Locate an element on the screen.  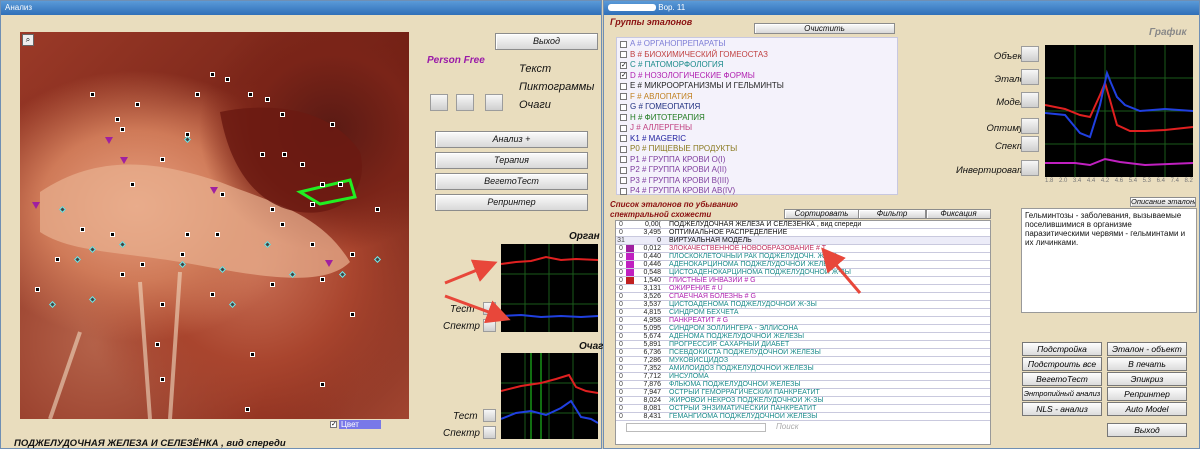
adjust-all-button: Подстроить все is located at coordinates (1062, 364).